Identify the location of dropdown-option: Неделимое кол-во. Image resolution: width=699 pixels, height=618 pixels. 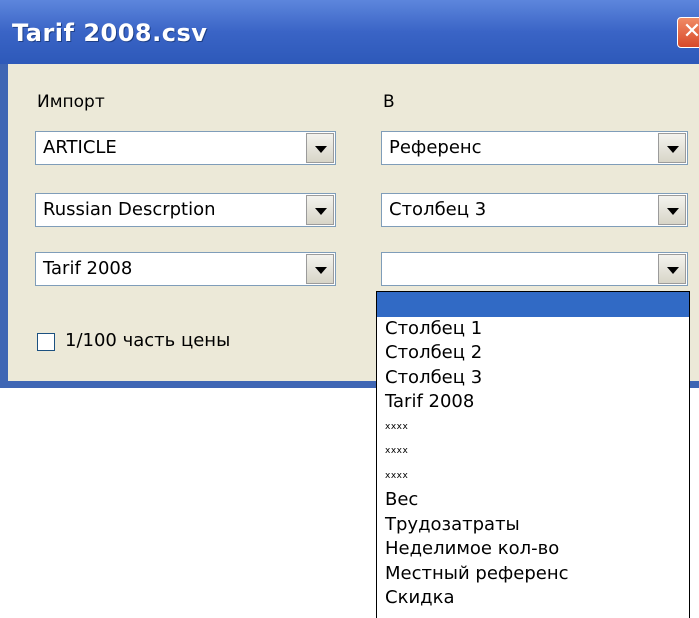
(533, 549).